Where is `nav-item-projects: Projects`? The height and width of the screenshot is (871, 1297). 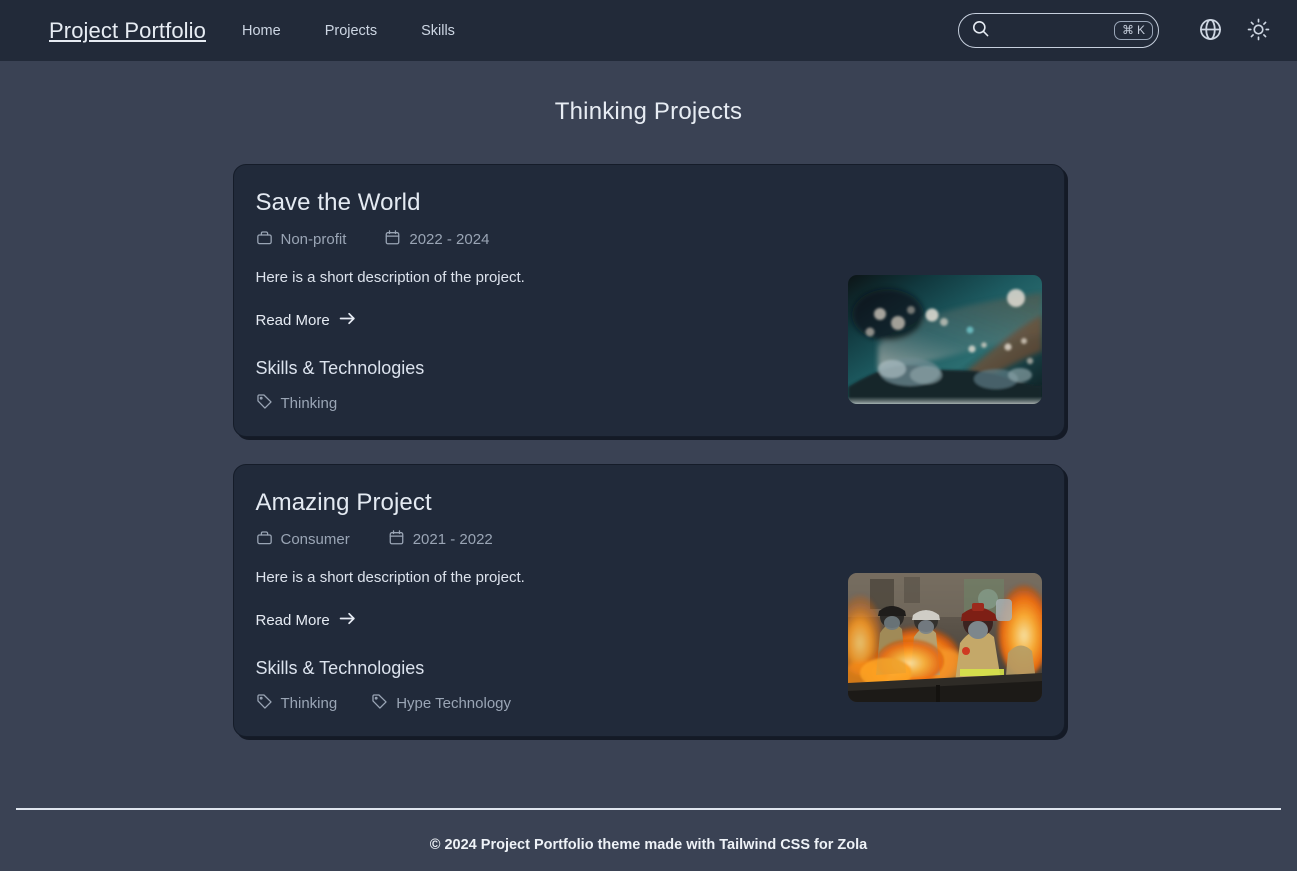 nav-item-projects: Projects is located at coordinates (351, 31).